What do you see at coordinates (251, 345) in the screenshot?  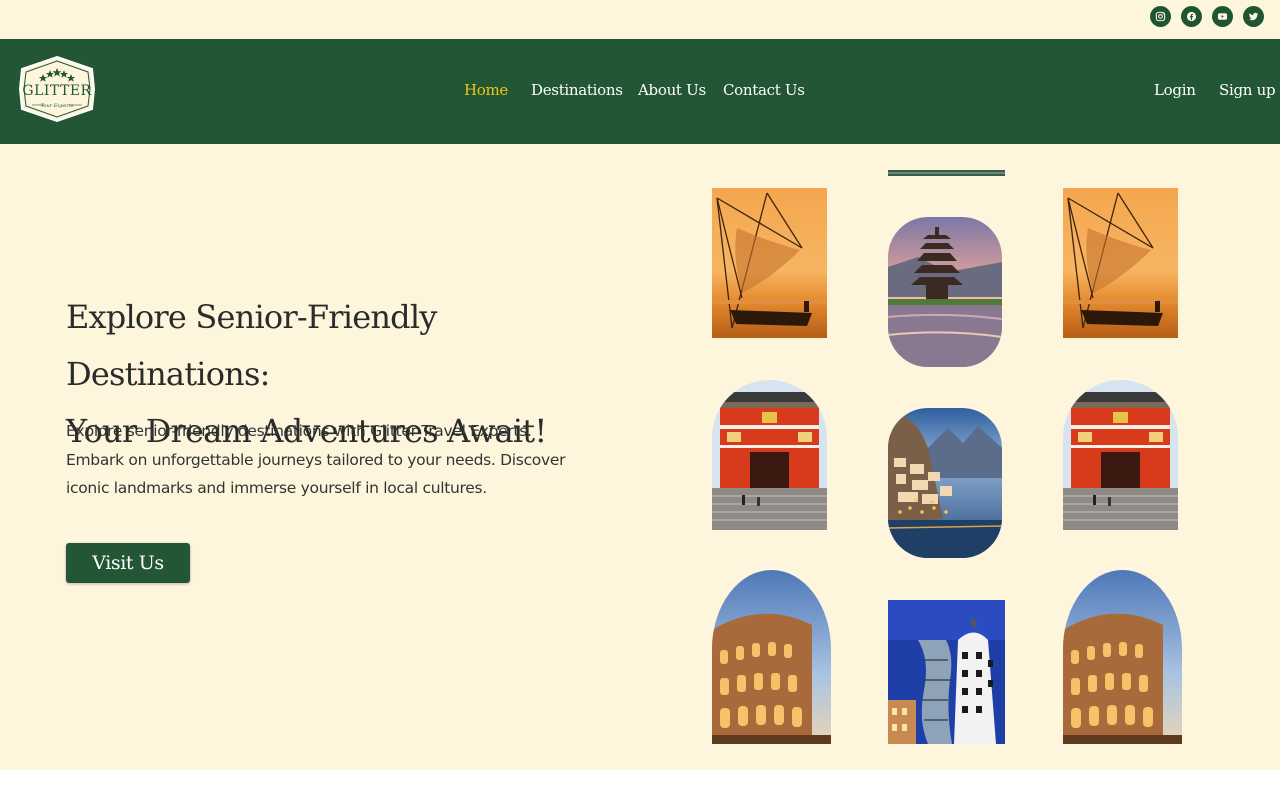 I see `hero-headline-line1: Explore Senior-Friendly Destinations:` at bounding box center [251, 345].